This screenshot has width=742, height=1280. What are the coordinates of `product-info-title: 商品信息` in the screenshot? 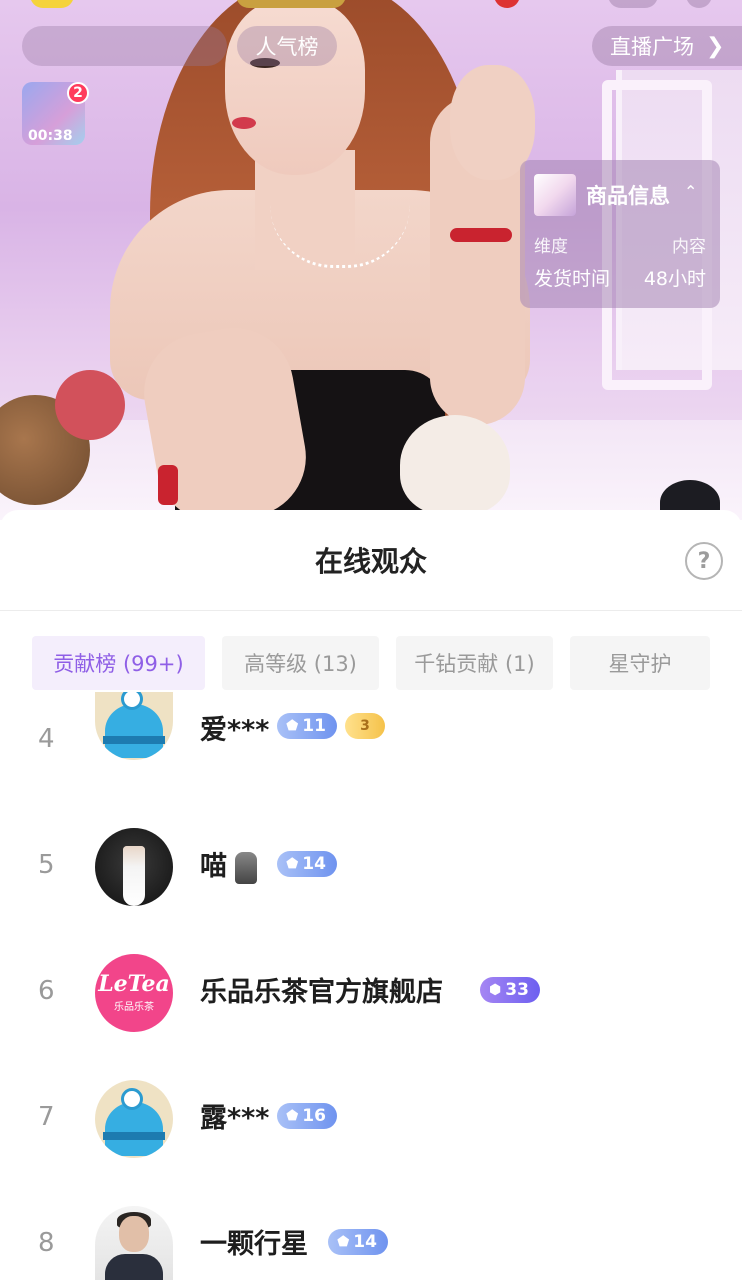 It's located at (628, 196).